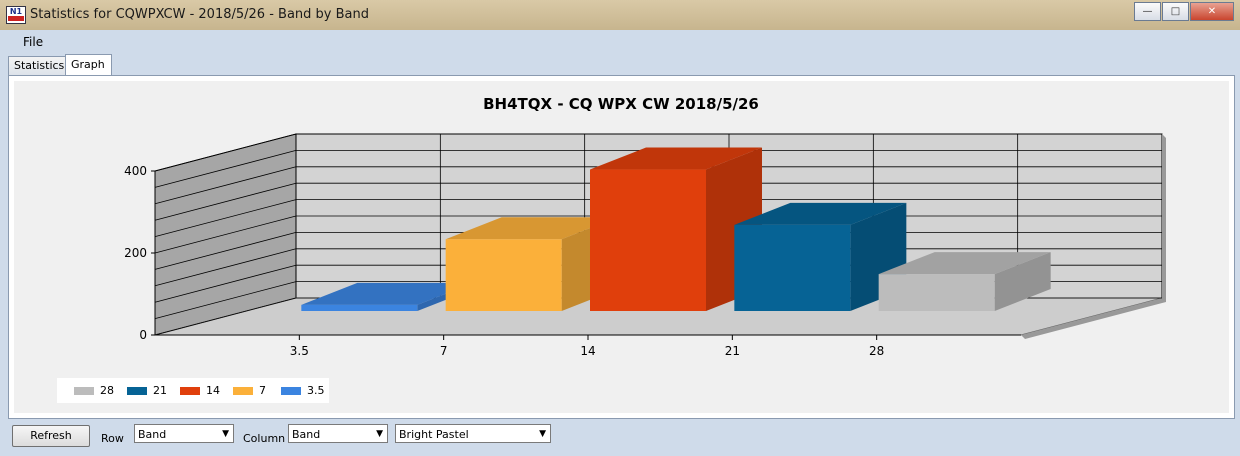  Describe the element at coordinates (306, 434) in the screenshot. I see `column-select-value: Band` at that location.